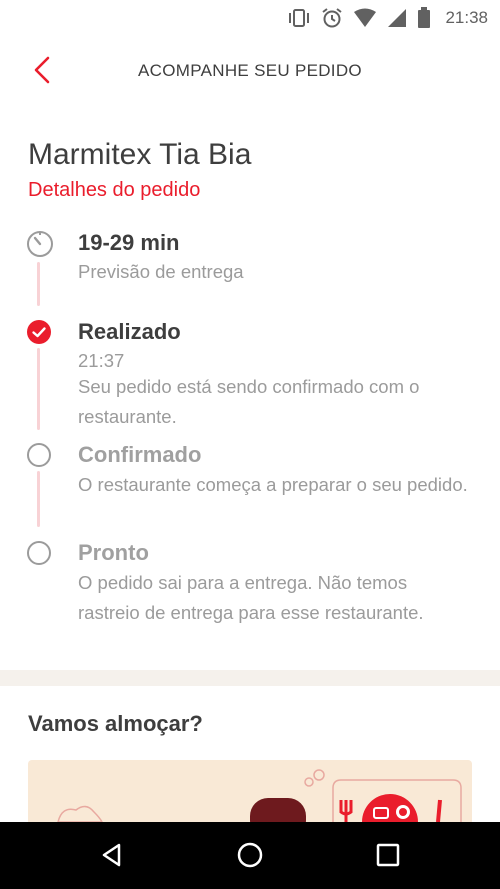 This screenshot has width=500, height=889. I want to click on nav-back-button, so click(112, 857).